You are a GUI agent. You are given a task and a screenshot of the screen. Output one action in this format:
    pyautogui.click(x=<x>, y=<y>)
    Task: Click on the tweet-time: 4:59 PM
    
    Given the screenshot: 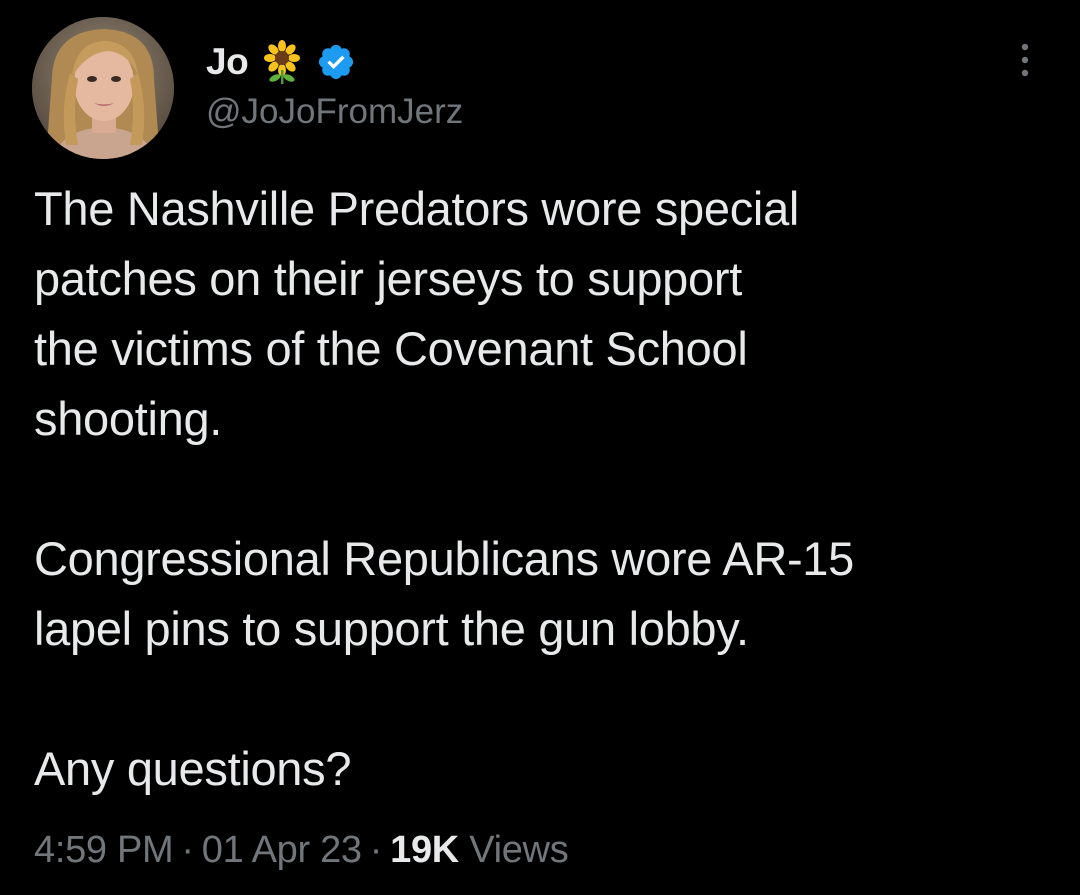 What is the action you would take?
    pyautogui.click(x=104, y=850)
    